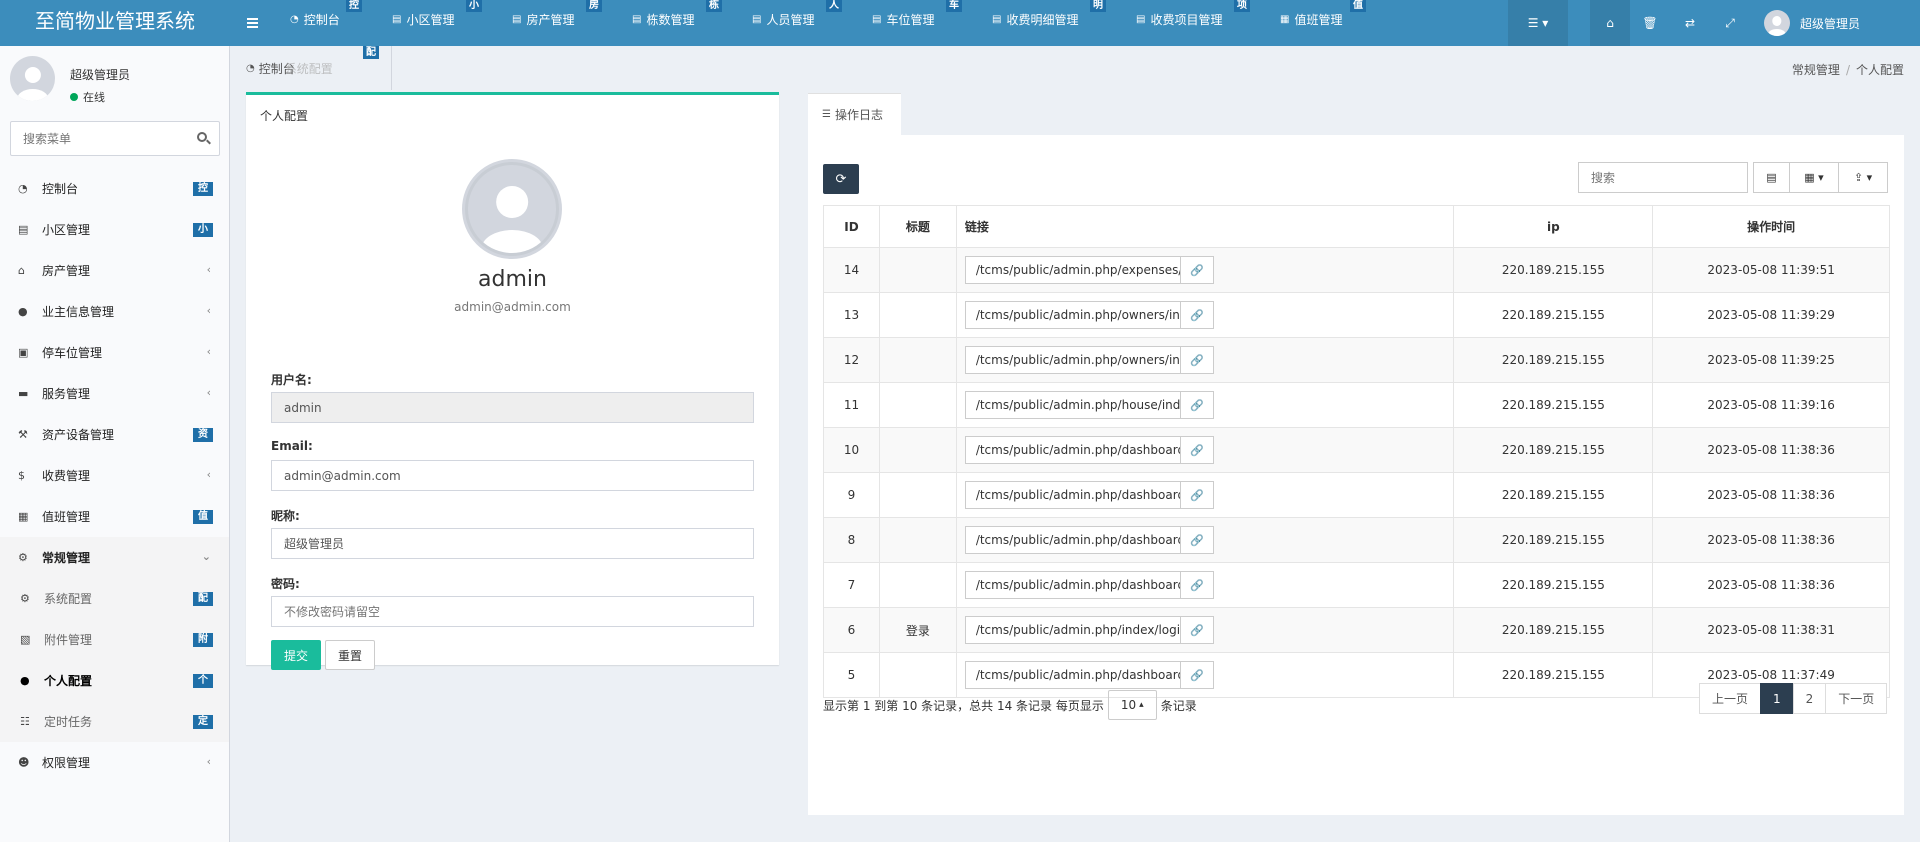 The height and width of the screenshot is (842, 1920). I want to click on export-button: ⇪ ▾, so click(1863, 177).